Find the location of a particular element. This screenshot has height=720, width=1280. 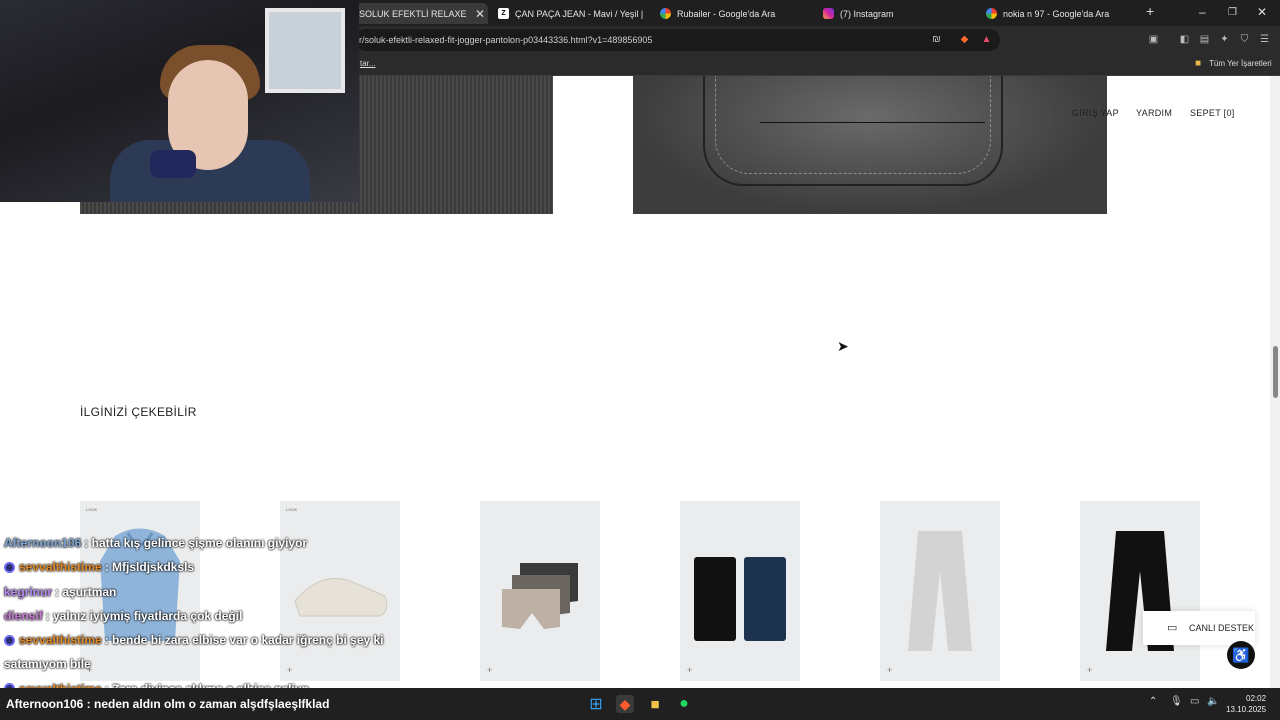

system-clock: 02:02 13.10.2025 is located at coordinates (1246, 704).